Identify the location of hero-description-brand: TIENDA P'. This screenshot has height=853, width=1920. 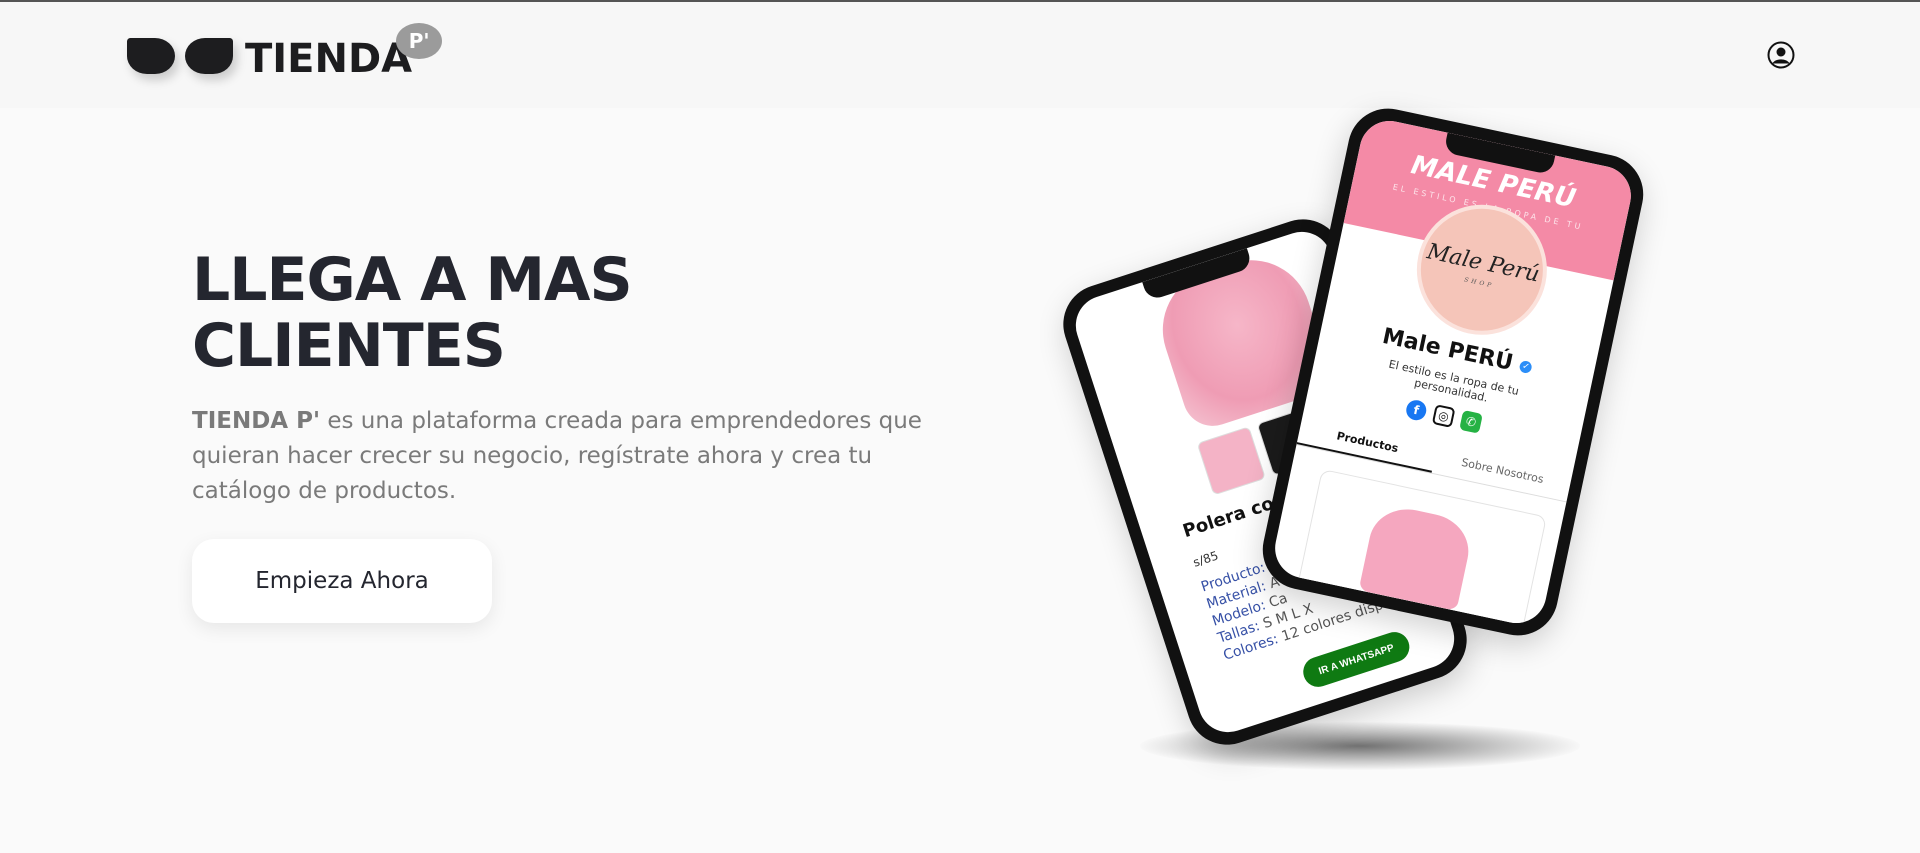
(256, 421).